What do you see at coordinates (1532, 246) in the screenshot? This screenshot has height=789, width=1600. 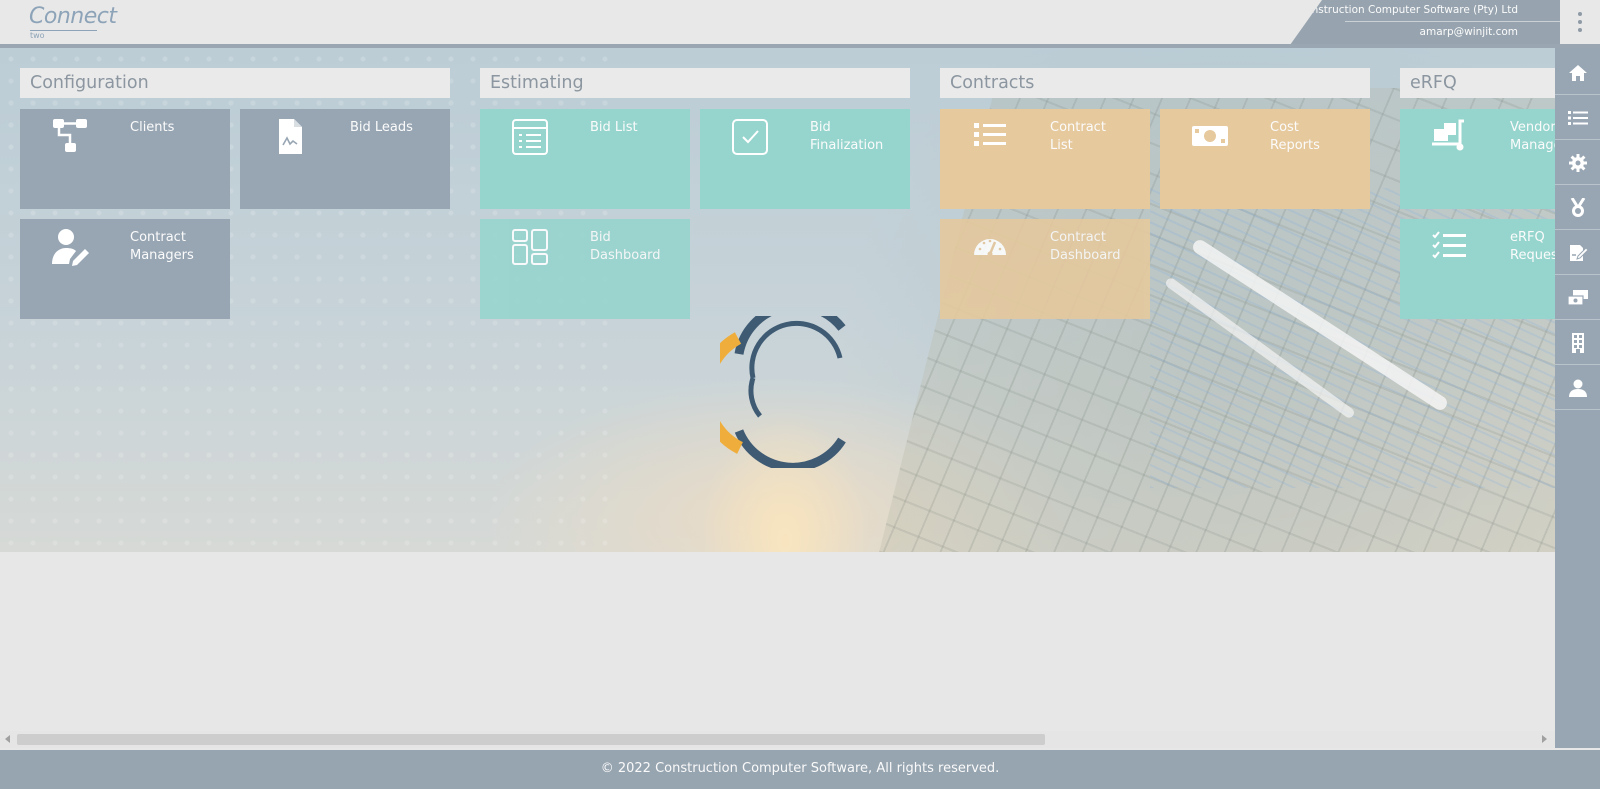 I see `tile-label: eRFQ Reques` at bounding box center [1532, 246].